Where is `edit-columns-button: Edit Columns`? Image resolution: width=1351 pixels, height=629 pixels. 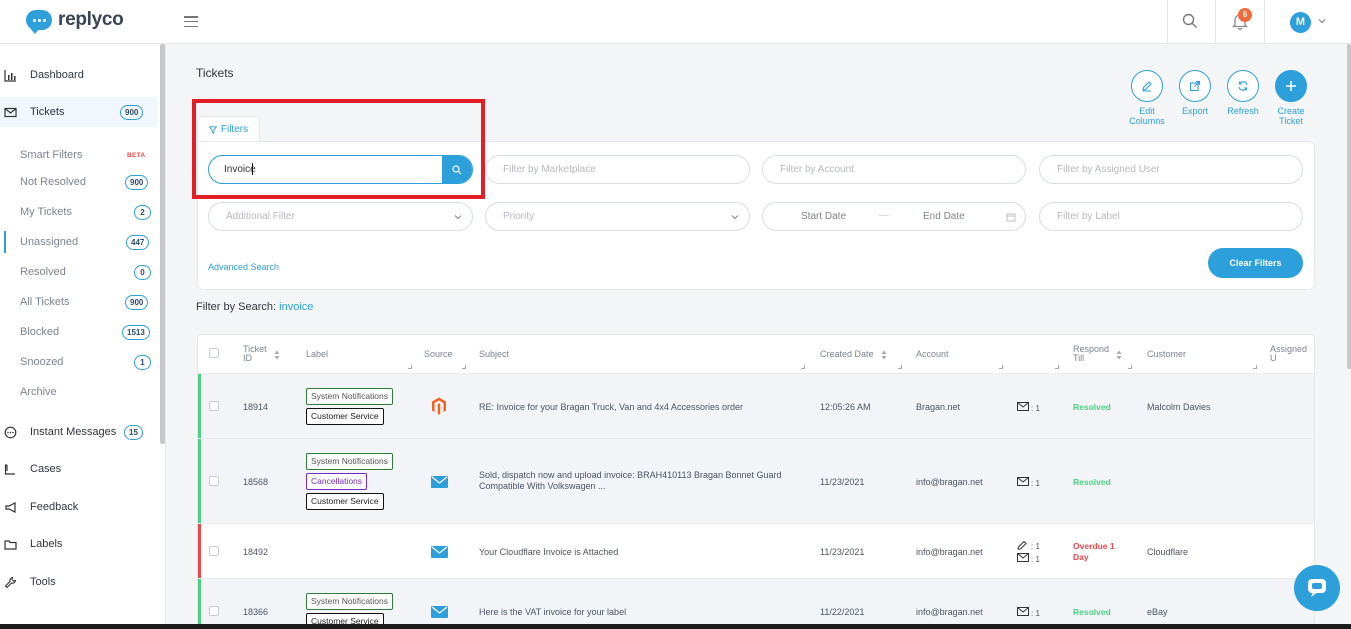
edit-columns-button: Edit Columns is located at coordinates (1147, 98).